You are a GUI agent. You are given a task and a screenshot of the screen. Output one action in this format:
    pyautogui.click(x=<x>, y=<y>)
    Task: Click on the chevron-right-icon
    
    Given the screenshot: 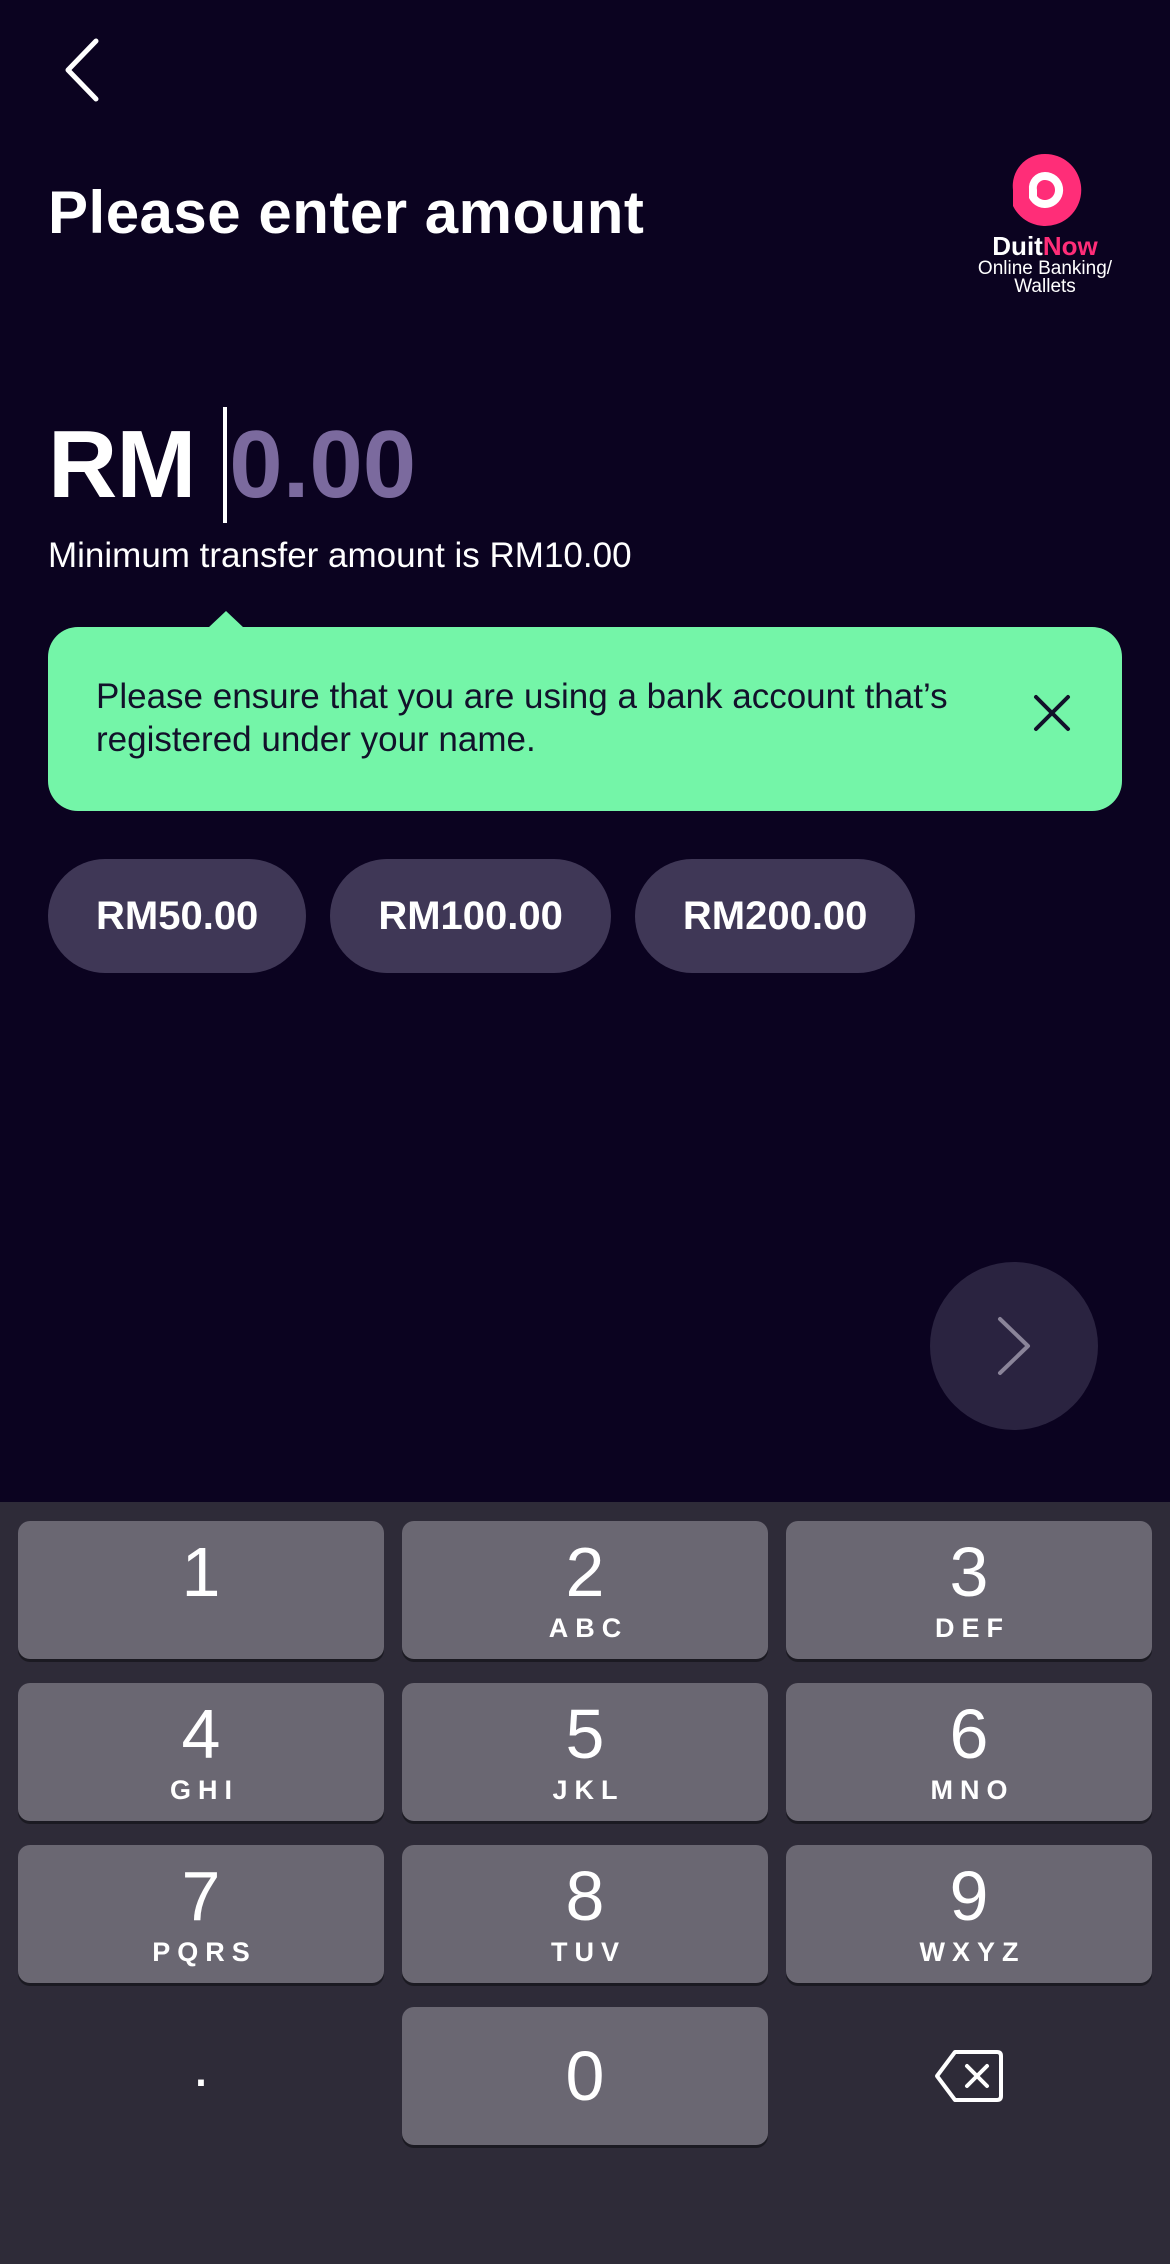 What is the action you would take?
    pyautogui.click(x=1014, y=1346)
    